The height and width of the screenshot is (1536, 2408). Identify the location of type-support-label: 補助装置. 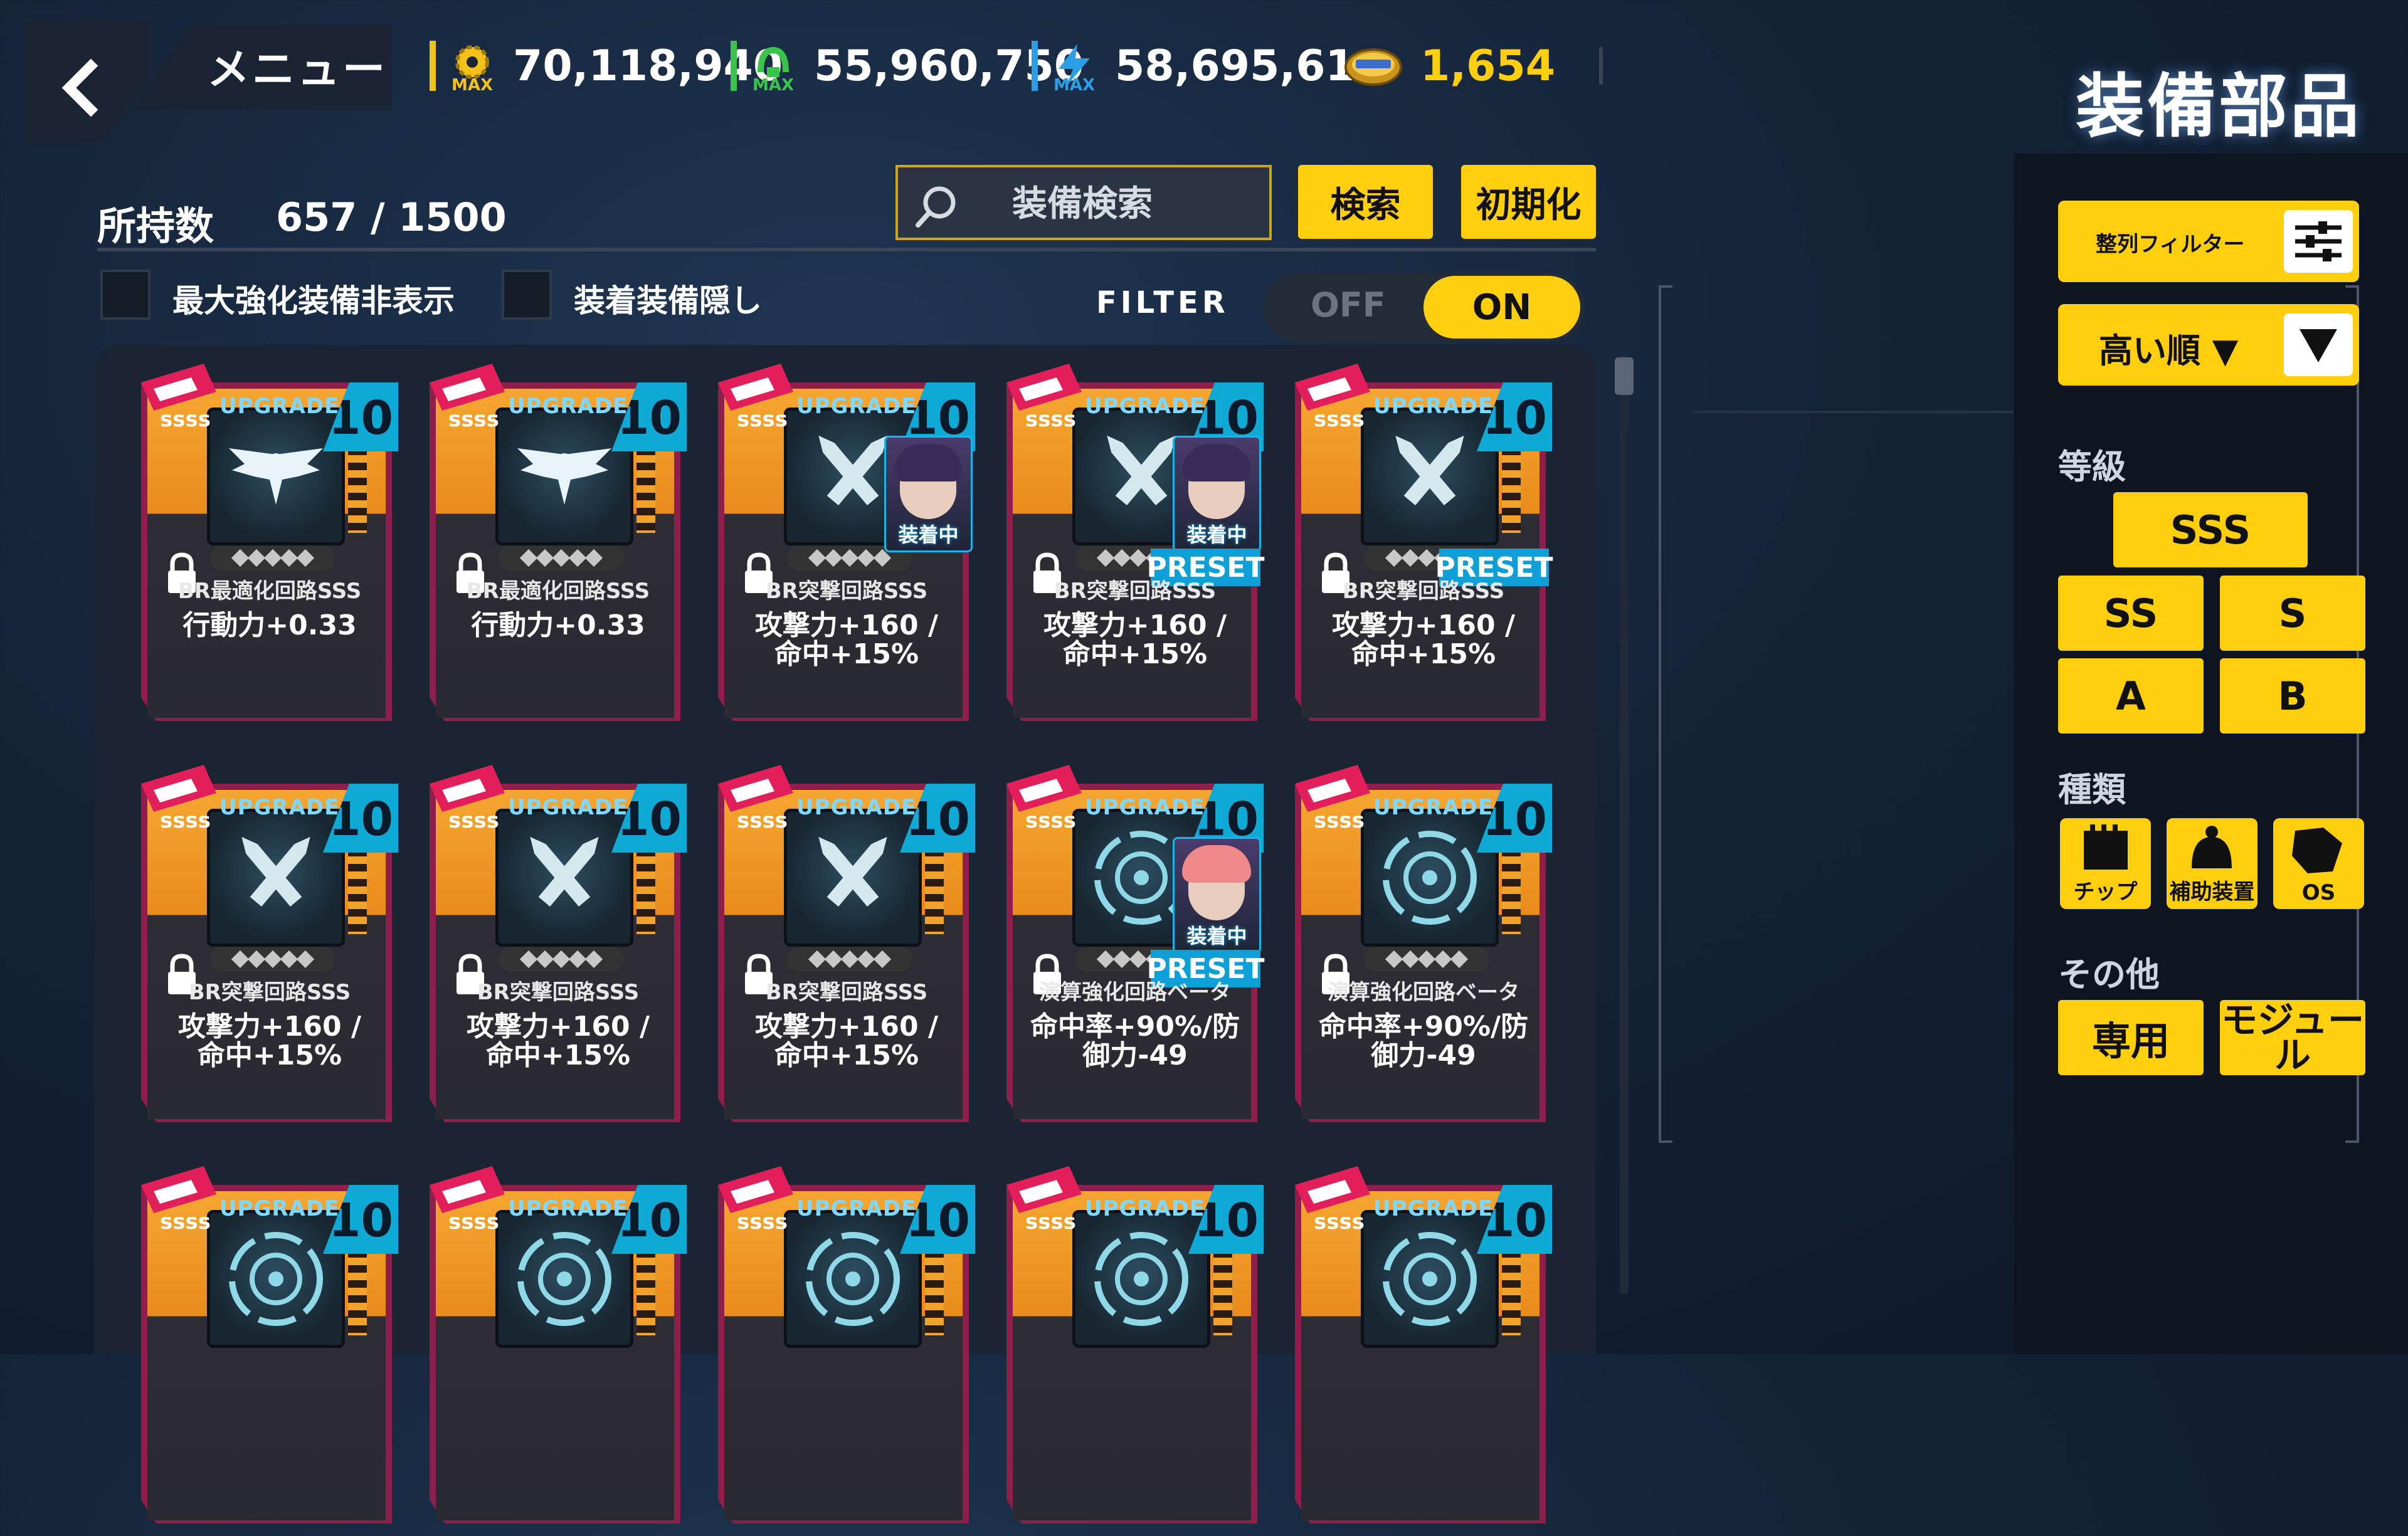
(2212, 892).